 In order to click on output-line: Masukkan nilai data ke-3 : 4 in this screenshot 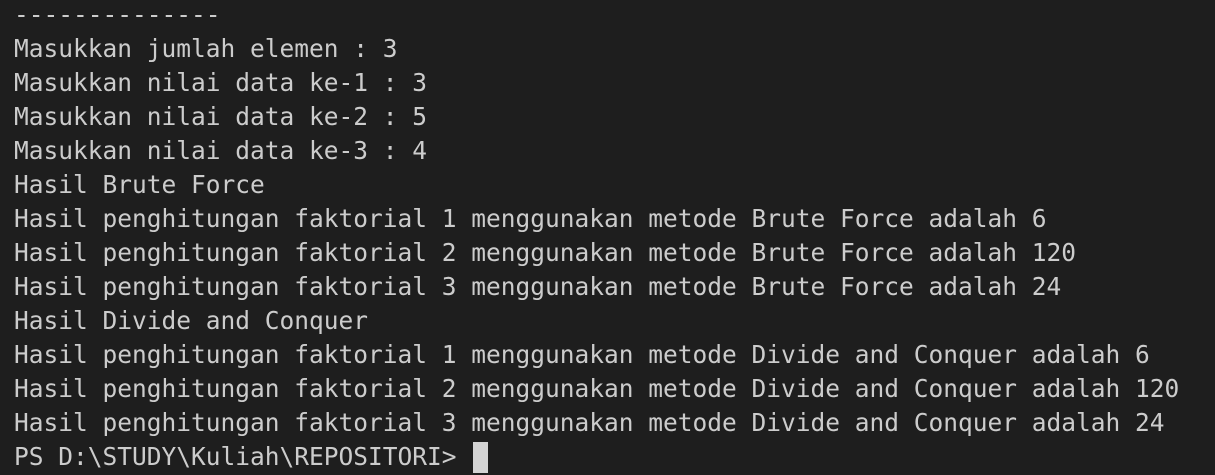, I will do `click(221, 150)`.